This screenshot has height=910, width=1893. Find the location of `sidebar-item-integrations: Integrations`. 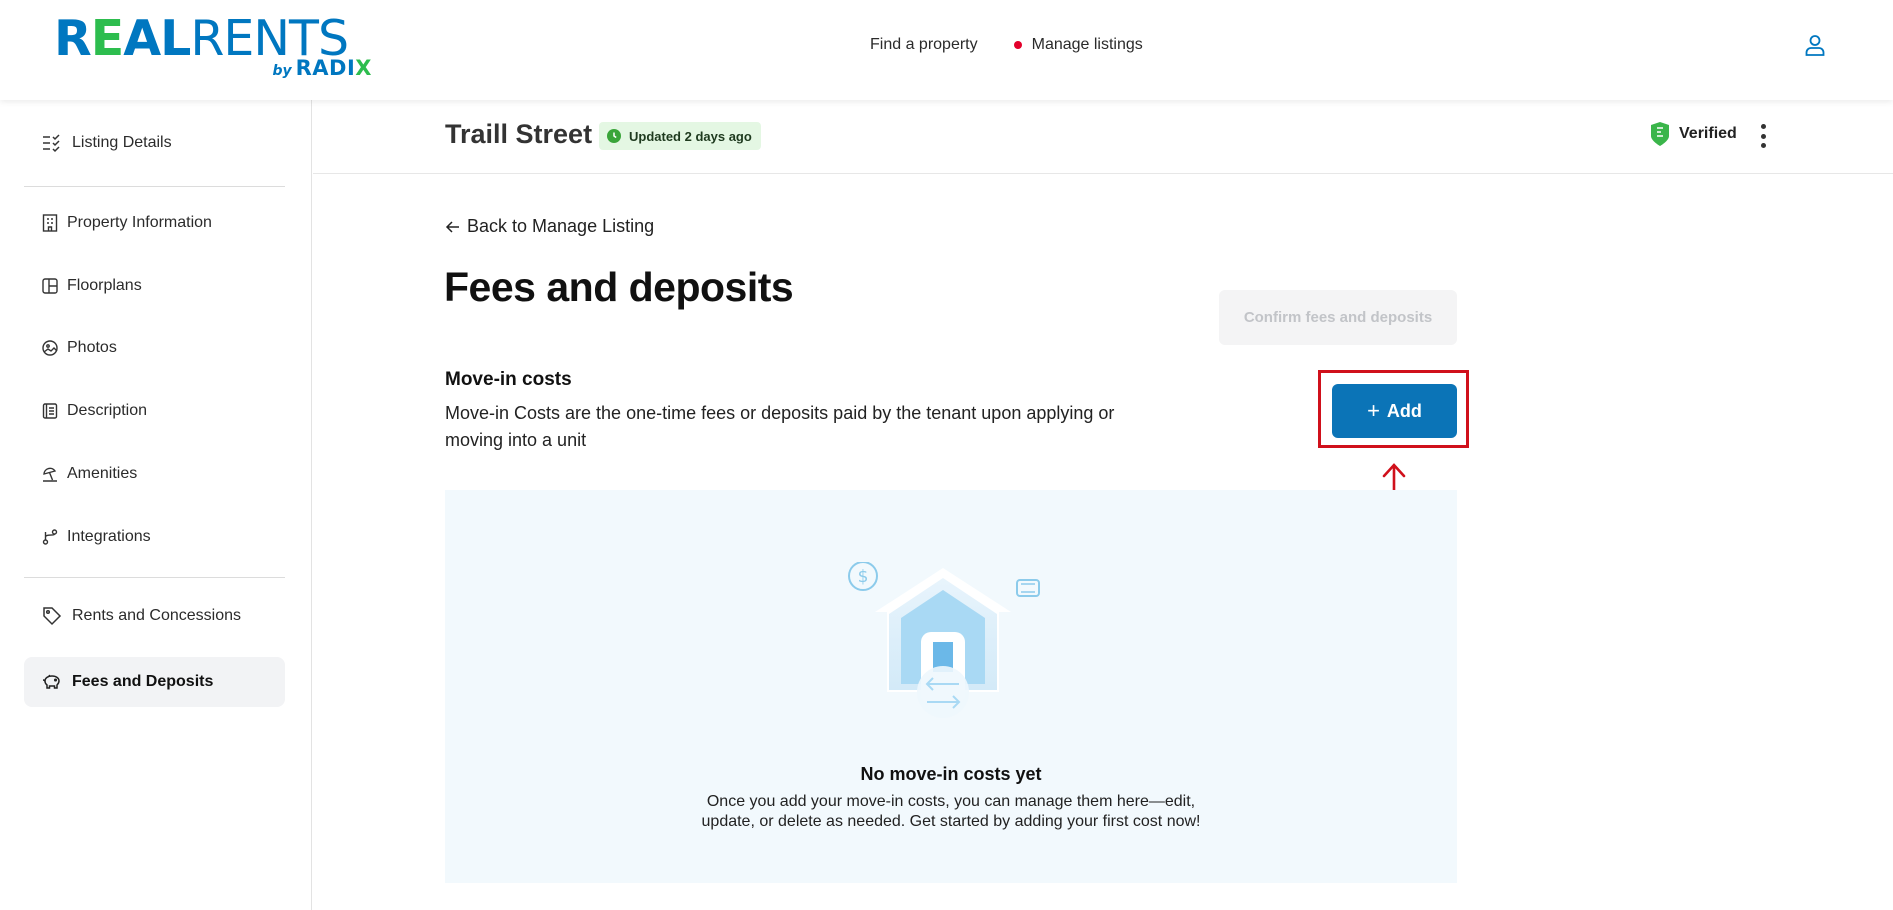

sidebar-item-integrations: Integrations is located at coordinates (154, 537).